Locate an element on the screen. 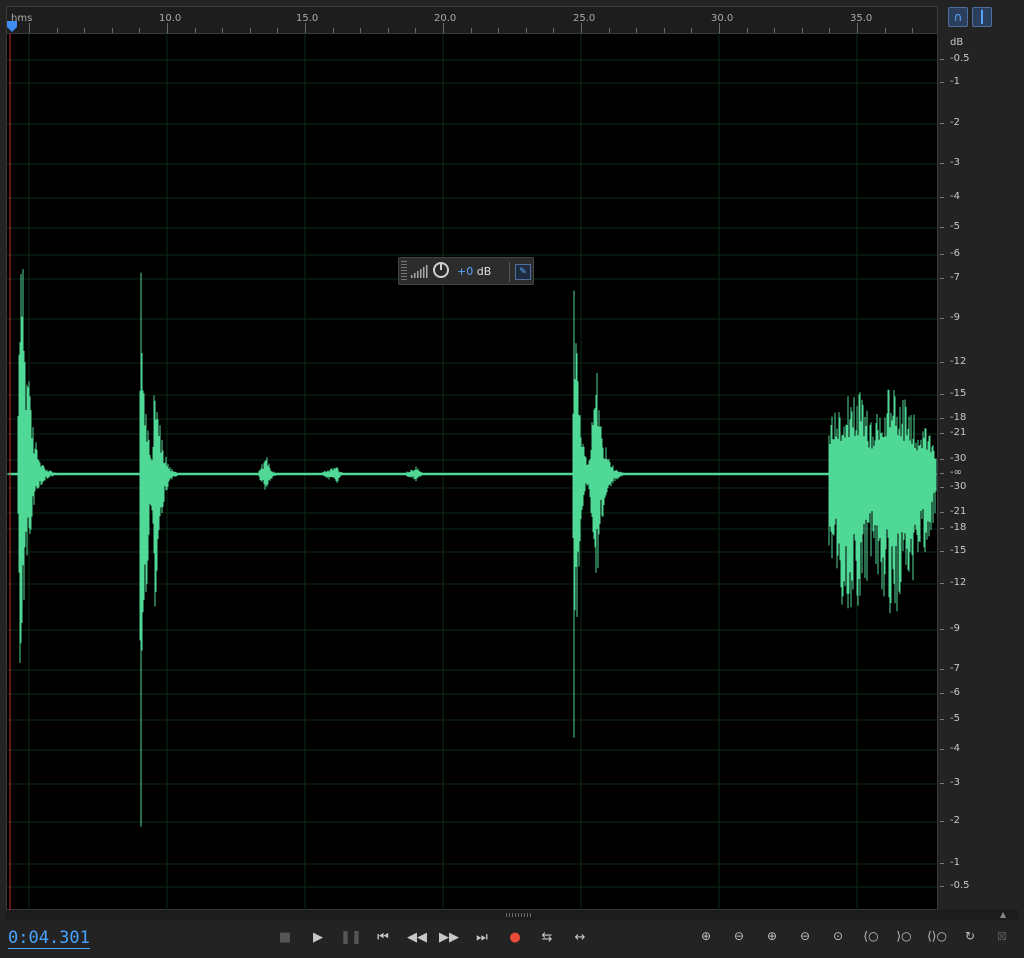 This screenshot has height=958, width=1024. pause-icon: ❚❚ is located at coordinates (351, 937).